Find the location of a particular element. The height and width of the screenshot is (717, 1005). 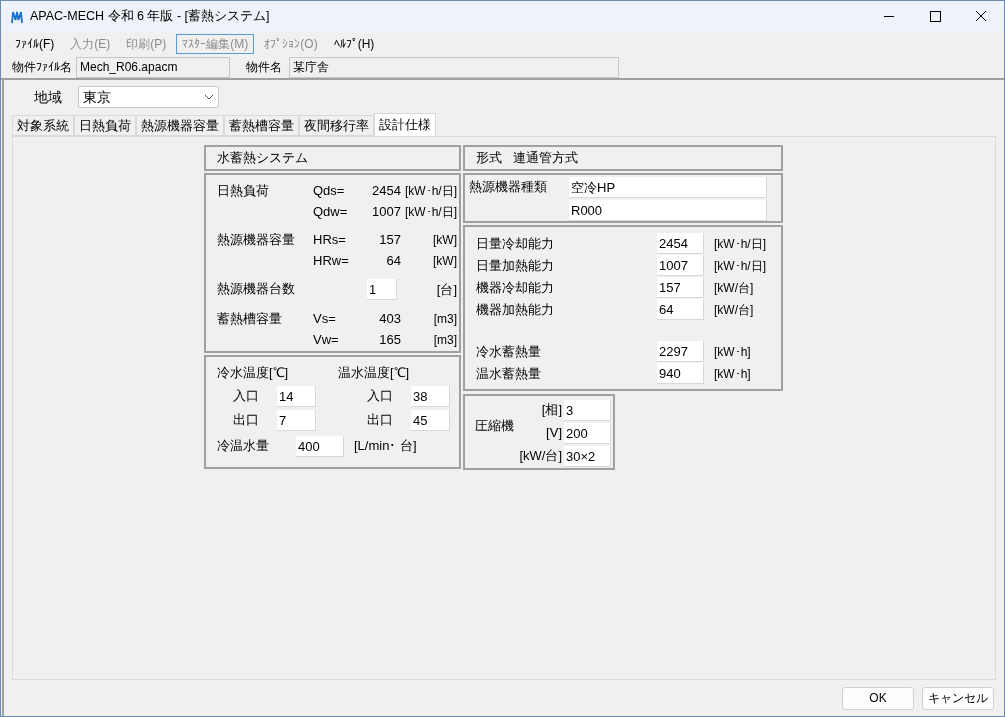

format-label: 形式 is located at coordinates (489, 158).